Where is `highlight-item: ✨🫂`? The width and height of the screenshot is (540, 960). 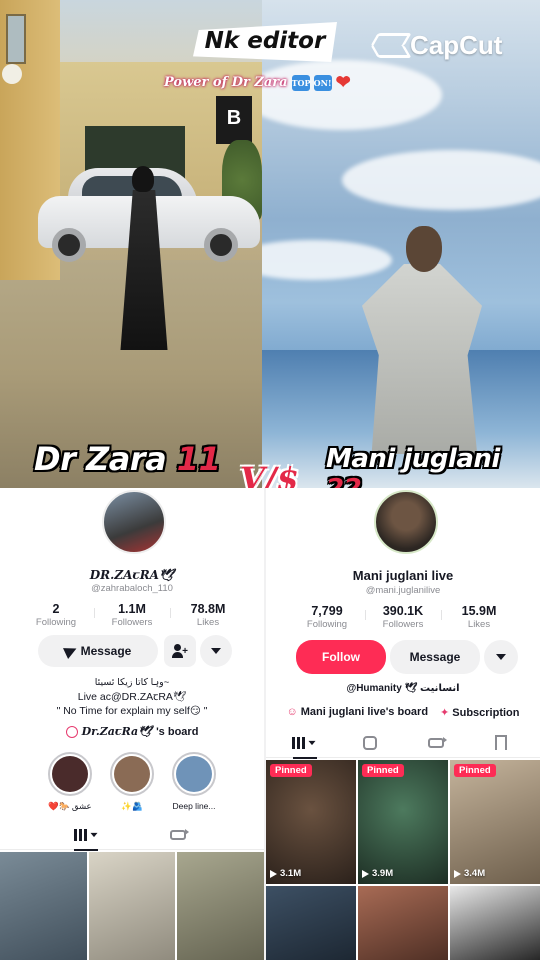
highlight-item: ✨🫂 is located at coordinates (132, 782).